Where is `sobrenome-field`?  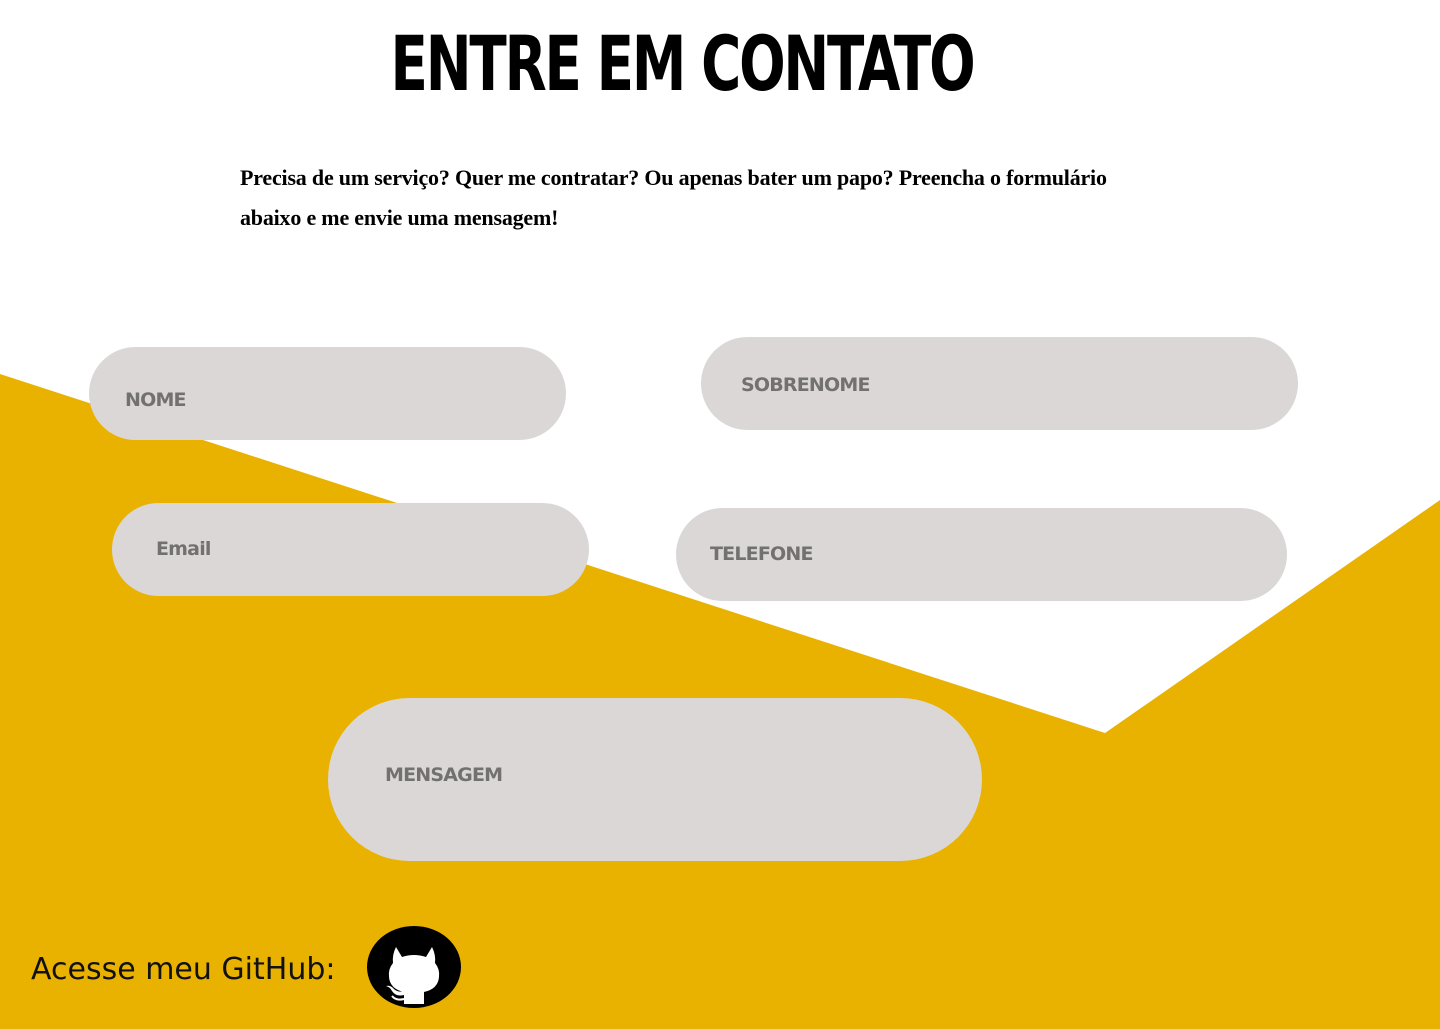
sobrenome-field is located at coordinates (999, 383).